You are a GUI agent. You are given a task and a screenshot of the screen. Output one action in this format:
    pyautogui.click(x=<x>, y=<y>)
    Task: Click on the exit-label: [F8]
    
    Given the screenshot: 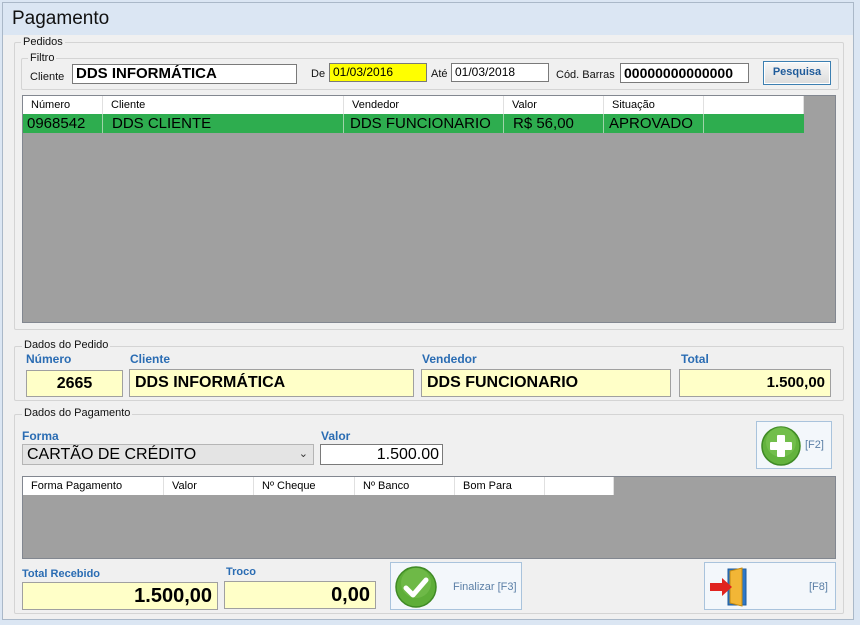 What is the action you would take?
    pyautogui.click(x=818, y=587)
    